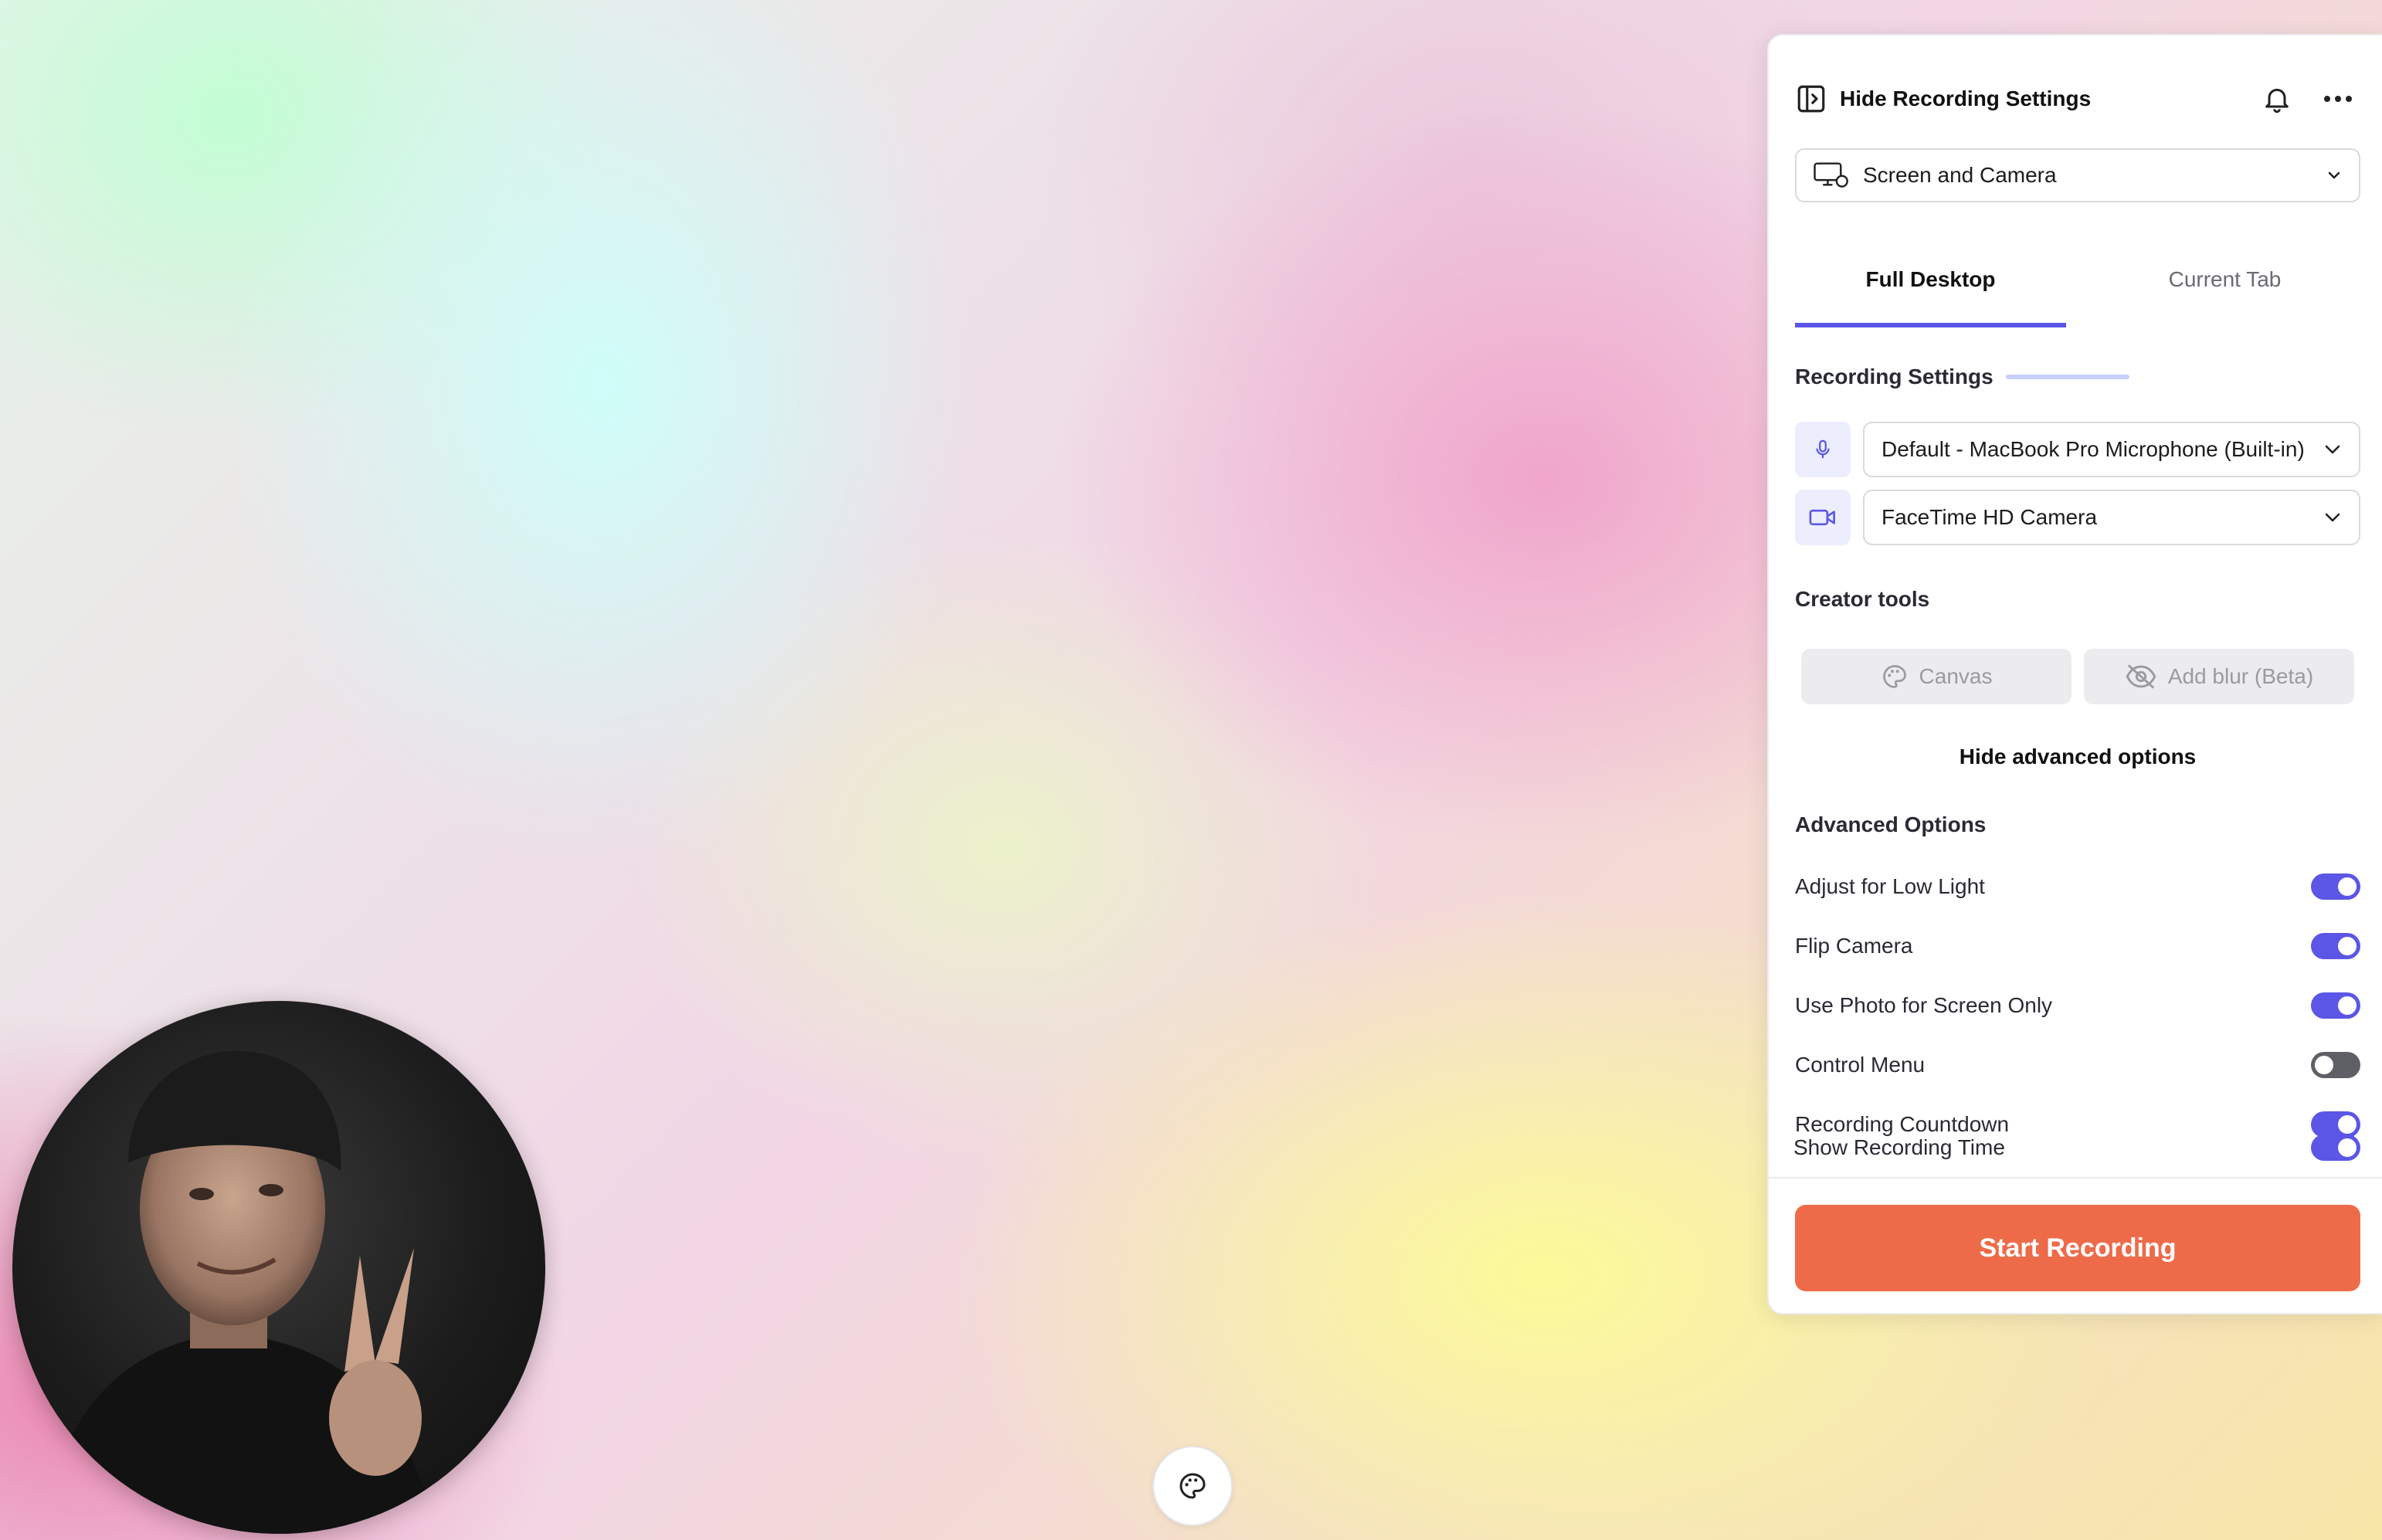 This screenshot has height=1540, width=2382. Describe the element at coordinates (2077, 175) in the screenshot. I see `recording-source-select: Screen and Camera` at that location.